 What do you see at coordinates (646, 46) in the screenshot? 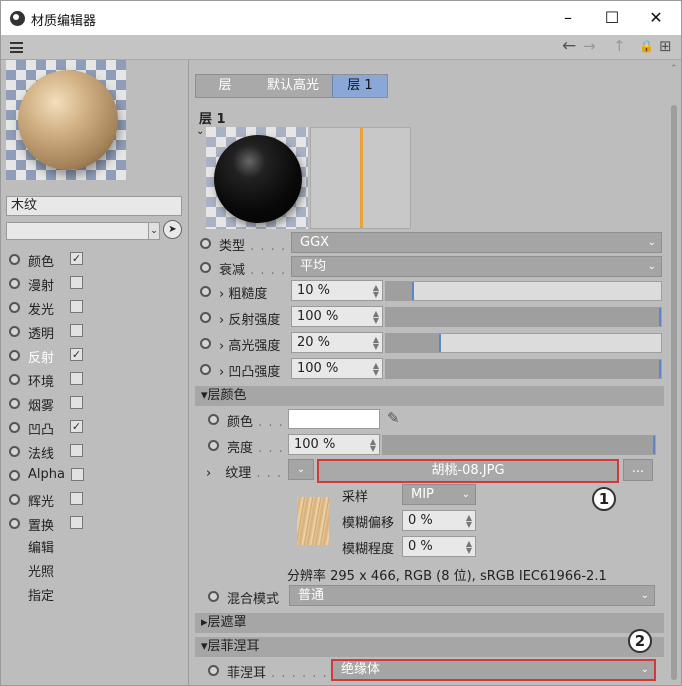
I see `lock-icon: 🔒` at bounding box center [646, 46].